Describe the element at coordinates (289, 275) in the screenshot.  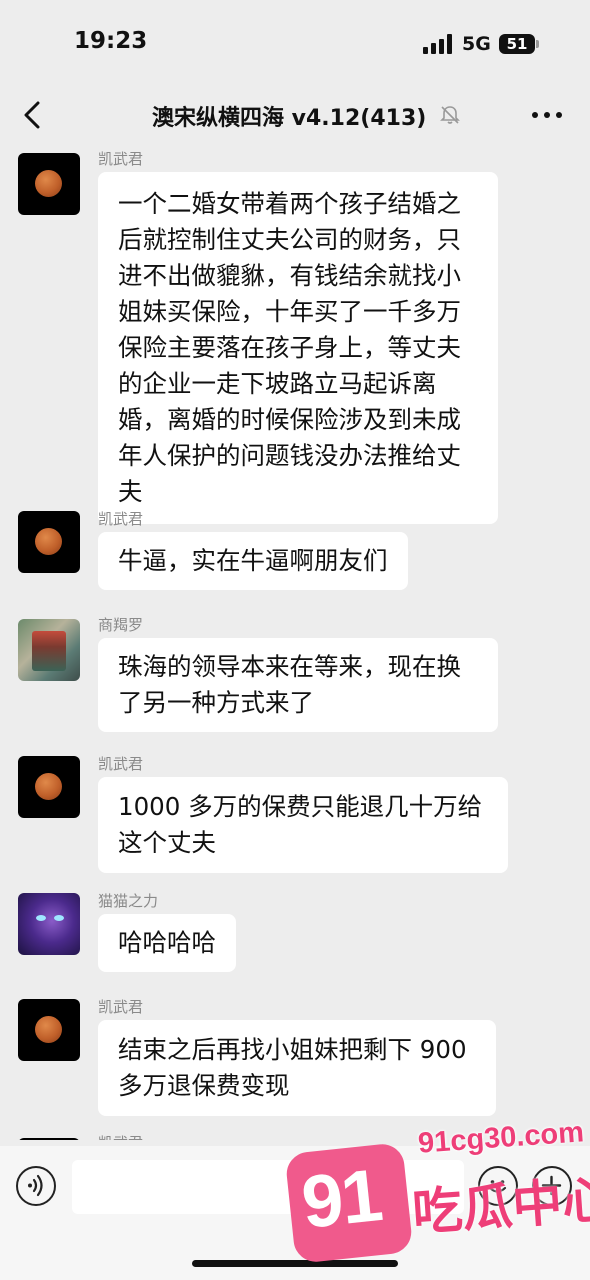
I see `message-line: 进不出做貔貅，有钱结余就找小` at that location.